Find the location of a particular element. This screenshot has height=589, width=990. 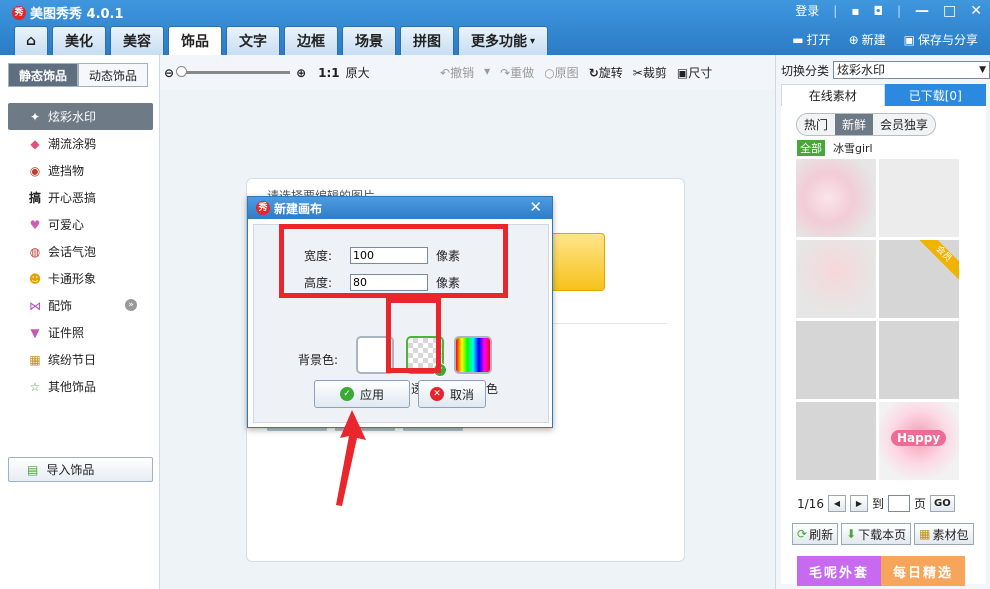

download-page-button: ⬇ 下载本页 is located at coordinates (876, 534).